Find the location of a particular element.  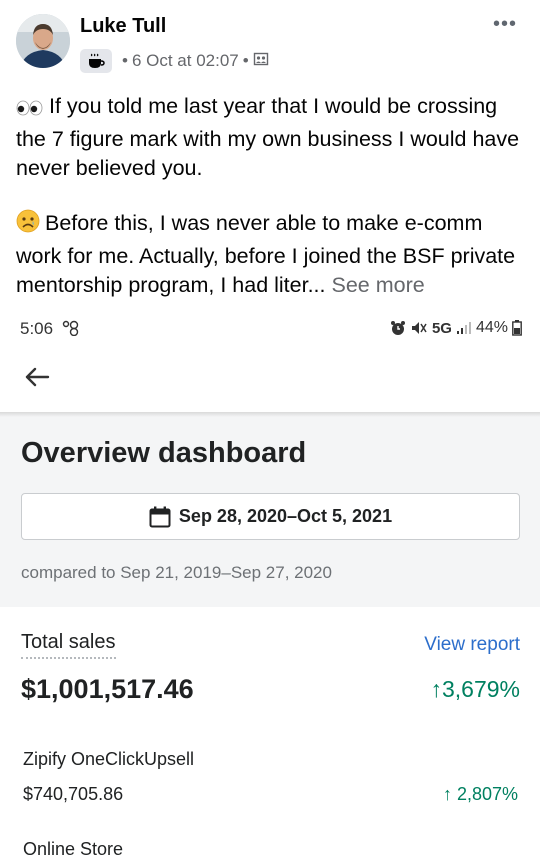

status-time-text: 5:06 is located at coordinates (37, 328).